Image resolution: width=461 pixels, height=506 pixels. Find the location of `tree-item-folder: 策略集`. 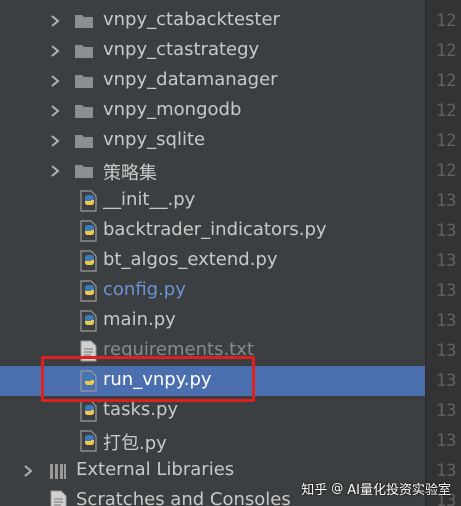

tree-item-folder: 策略集 is located at coordinates (212, 171).